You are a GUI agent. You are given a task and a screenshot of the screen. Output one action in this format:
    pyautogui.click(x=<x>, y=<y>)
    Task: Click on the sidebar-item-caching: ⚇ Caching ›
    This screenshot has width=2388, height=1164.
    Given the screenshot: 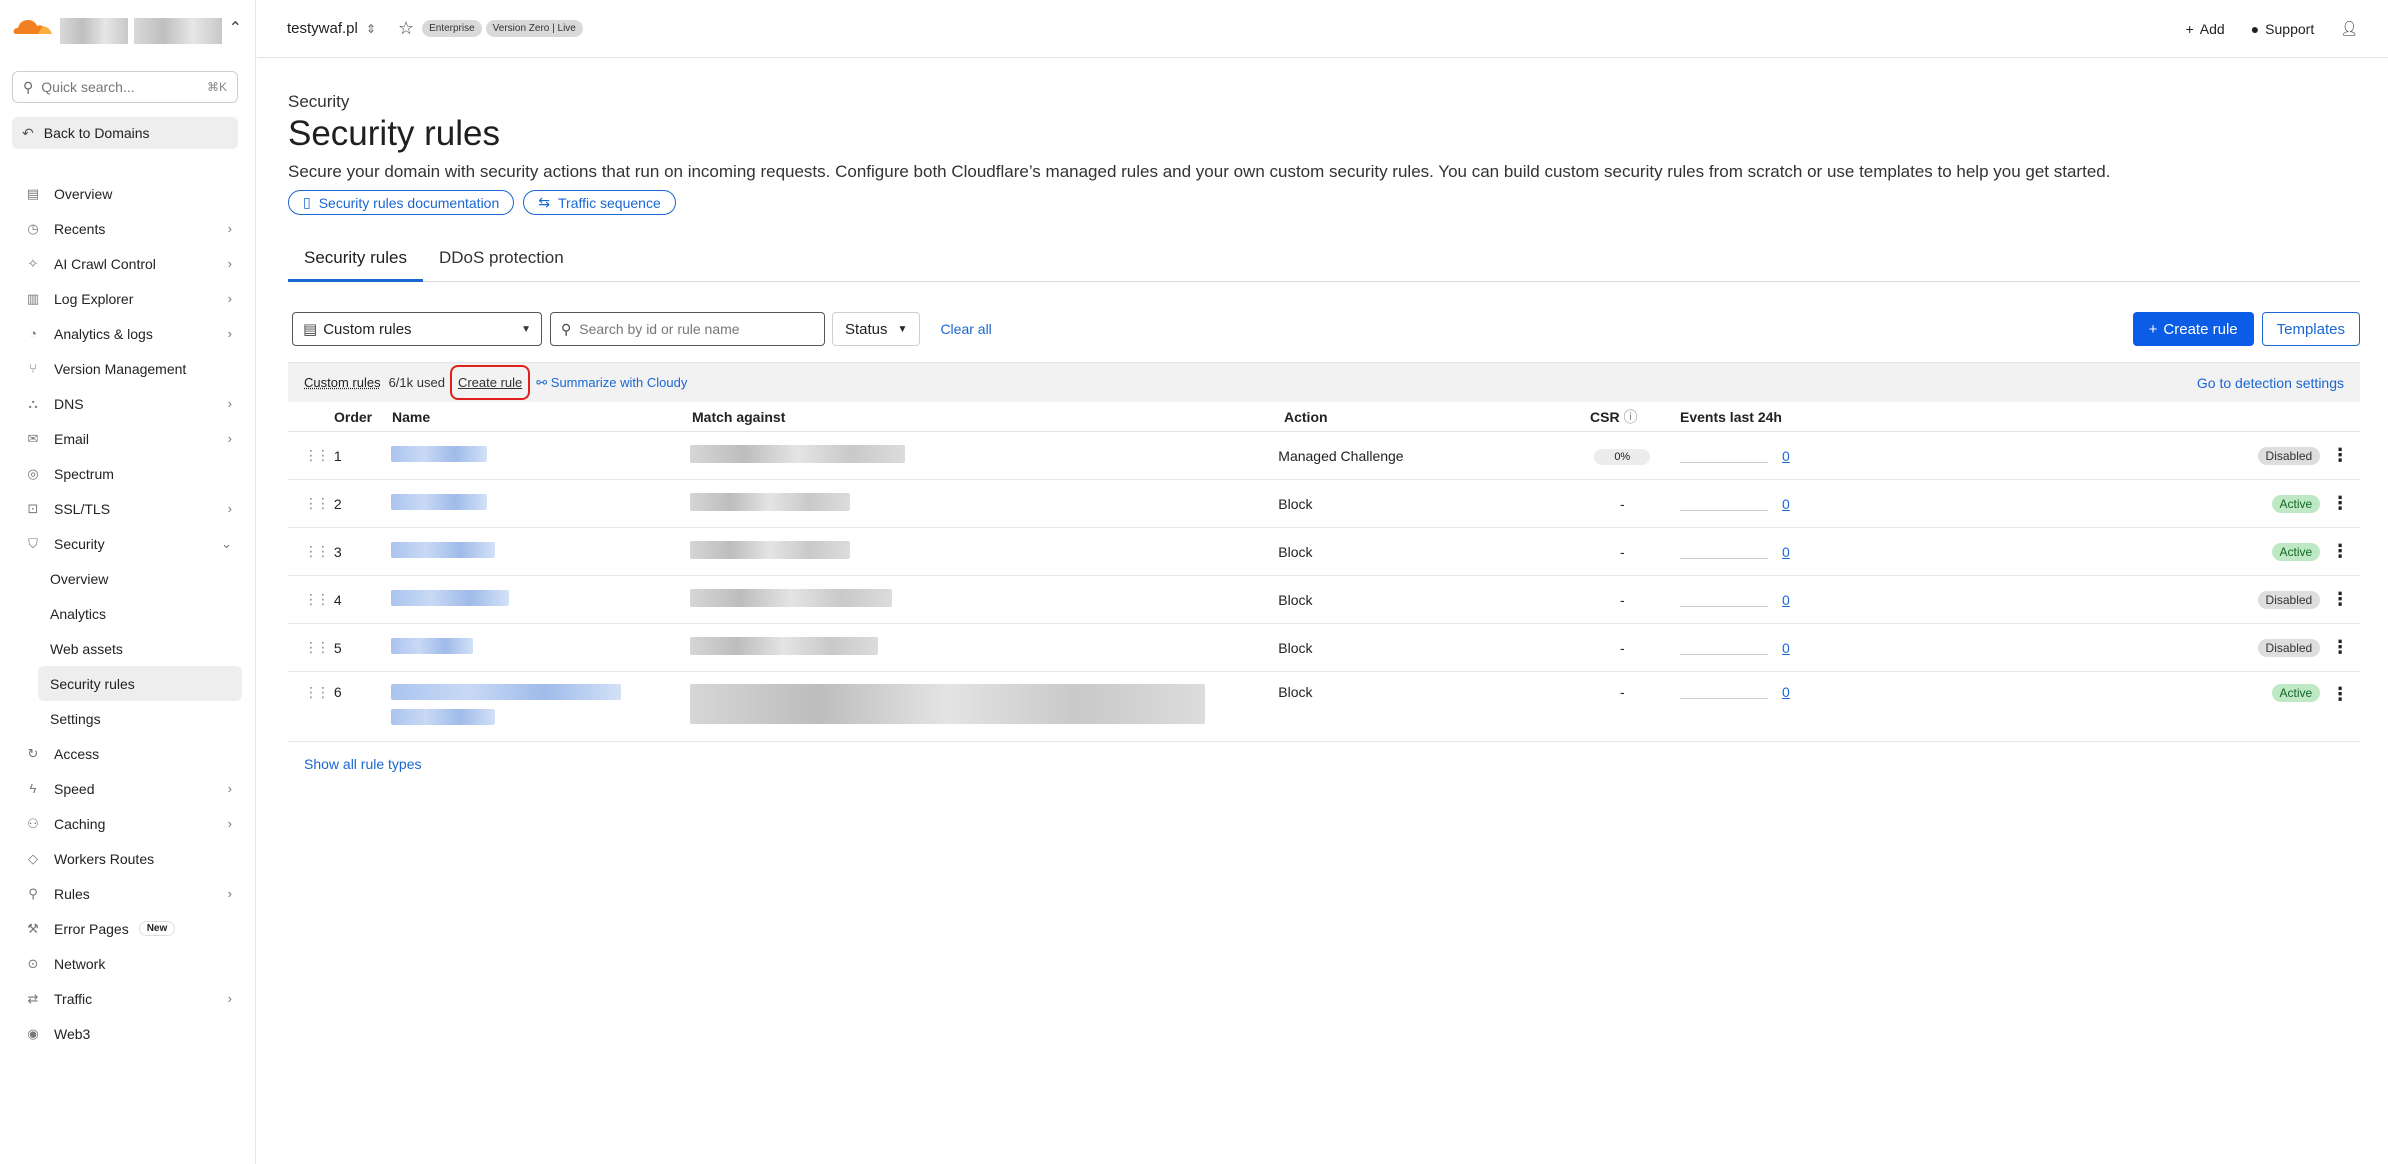 What is the action you would take?
    pyautogui.click(x=127, y=823)
    